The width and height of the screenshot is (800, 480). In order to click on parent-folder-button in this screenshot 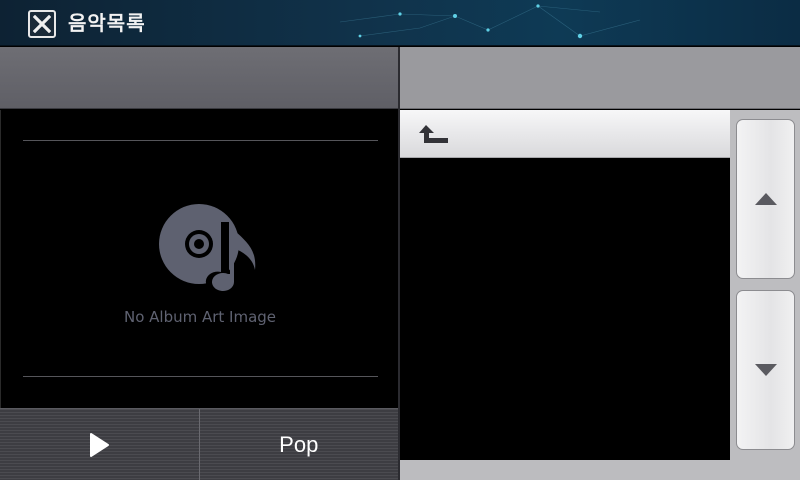, I will do `click(565, 134)`.